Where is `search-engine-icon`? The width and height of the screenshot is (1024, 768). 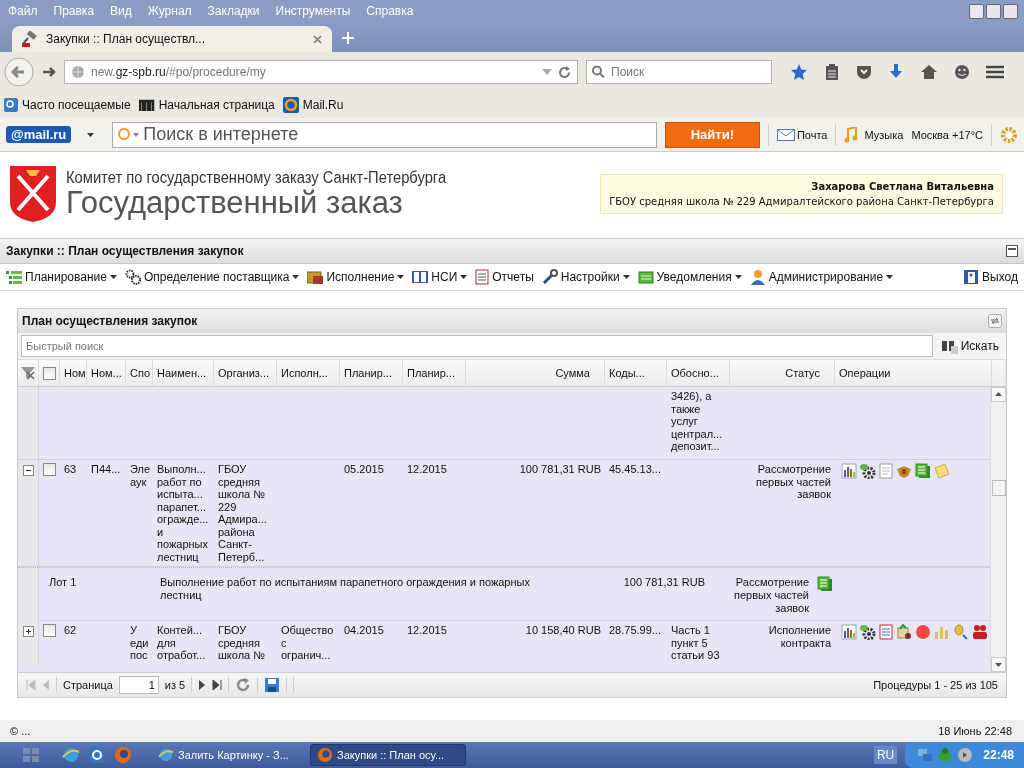 search-engine-icon is located at coordinates (129, 134).